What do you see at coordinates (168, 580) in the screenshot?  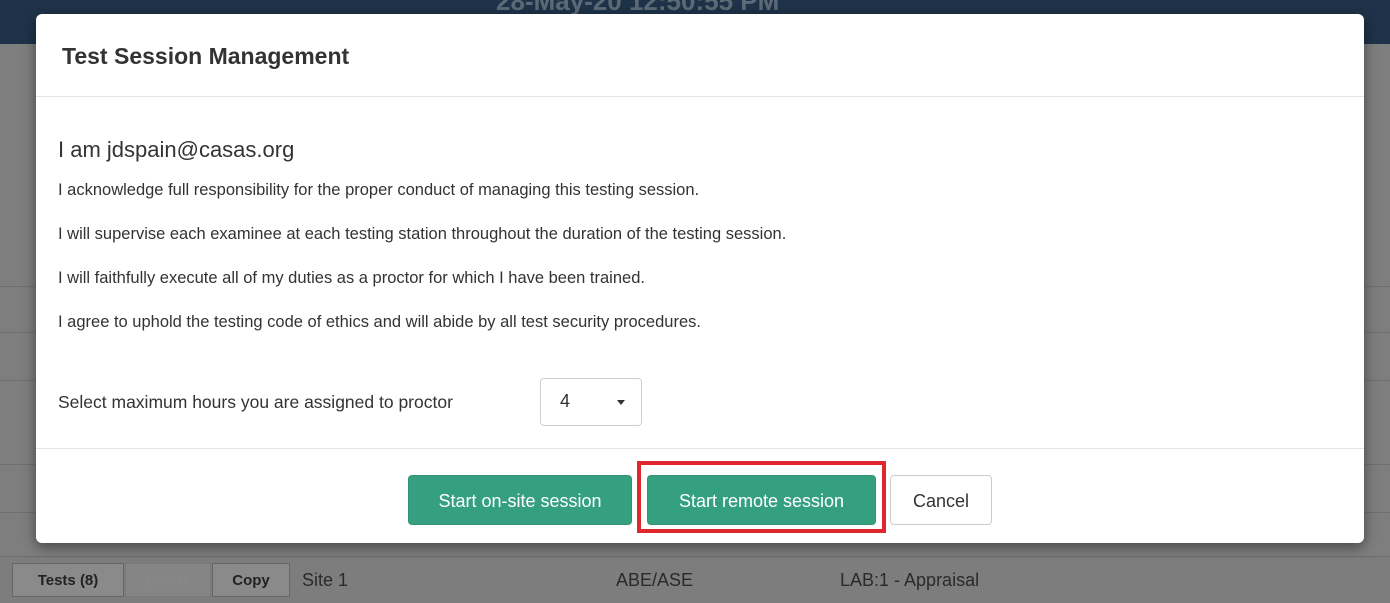 I see `delete-button: Delete` at bounding box center [168, 580].